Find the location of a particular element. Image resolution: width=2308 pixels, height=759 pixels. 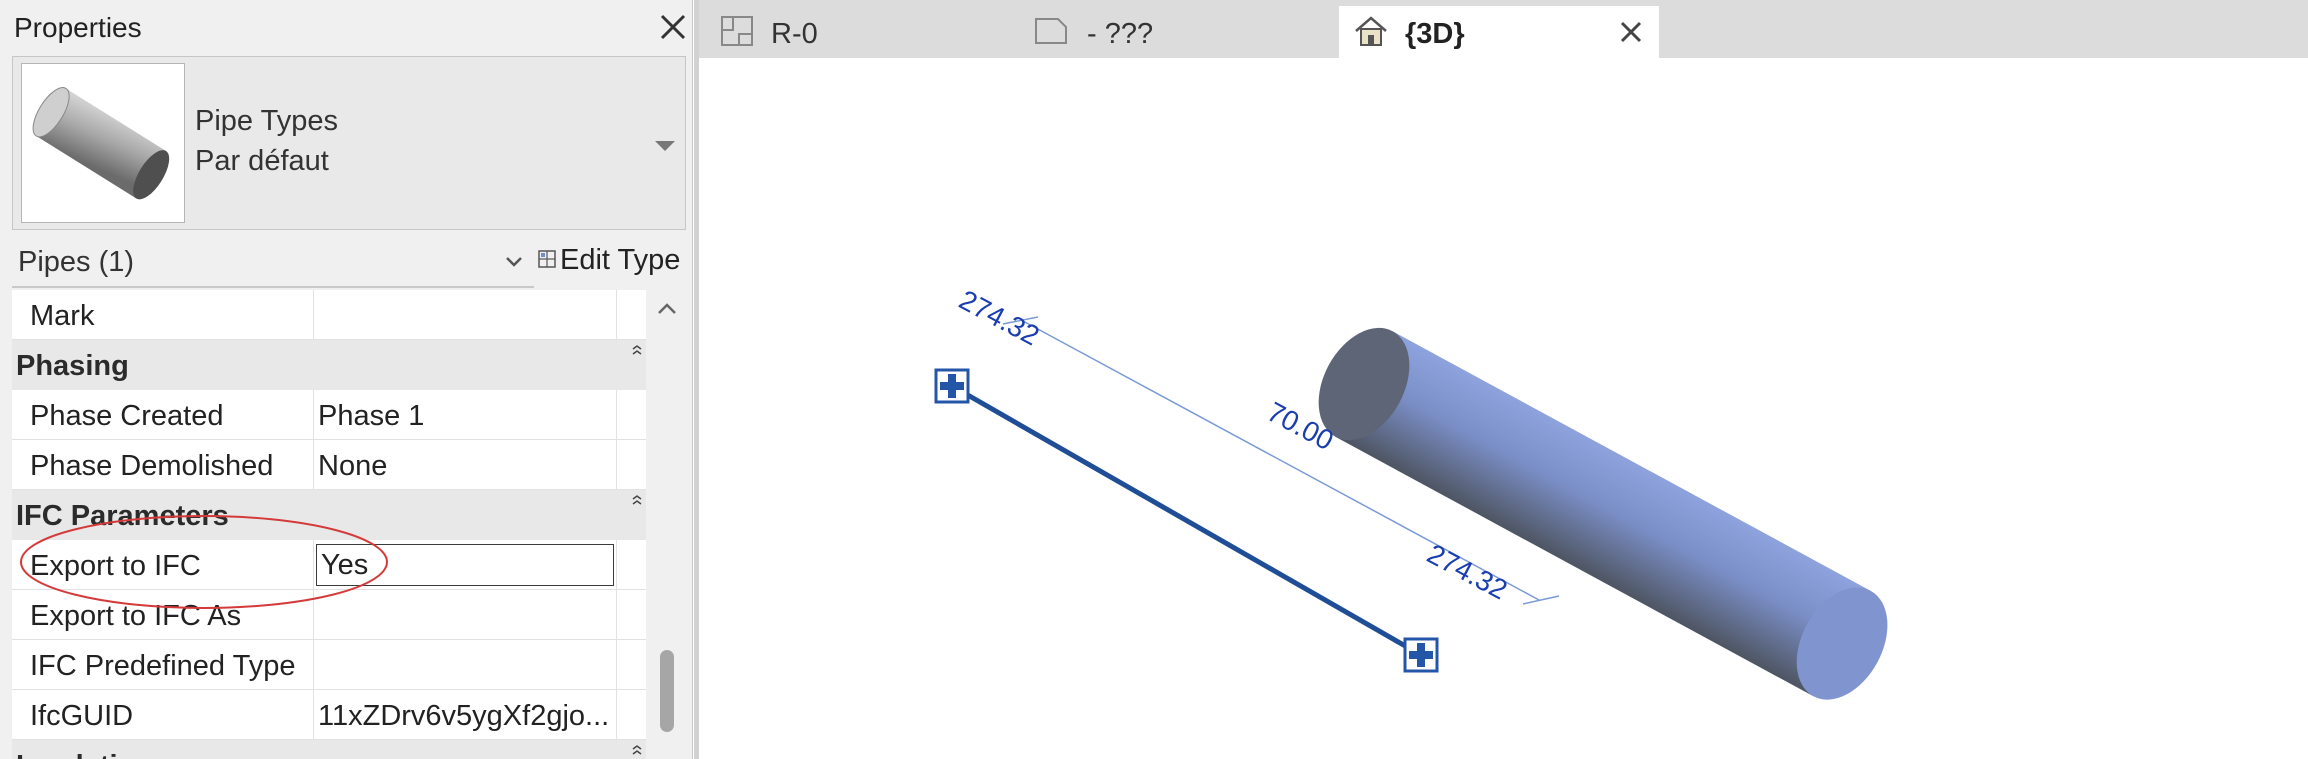

properties-scrollbar is located at coordinates (667, 524).